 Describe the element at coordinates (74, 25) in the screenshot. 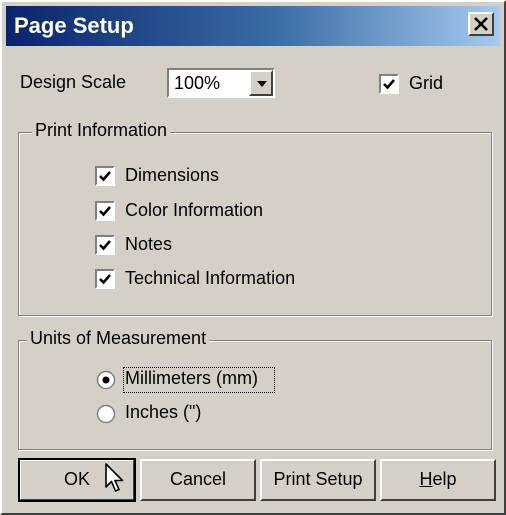

I see `window-title: Page Setup` at that location.